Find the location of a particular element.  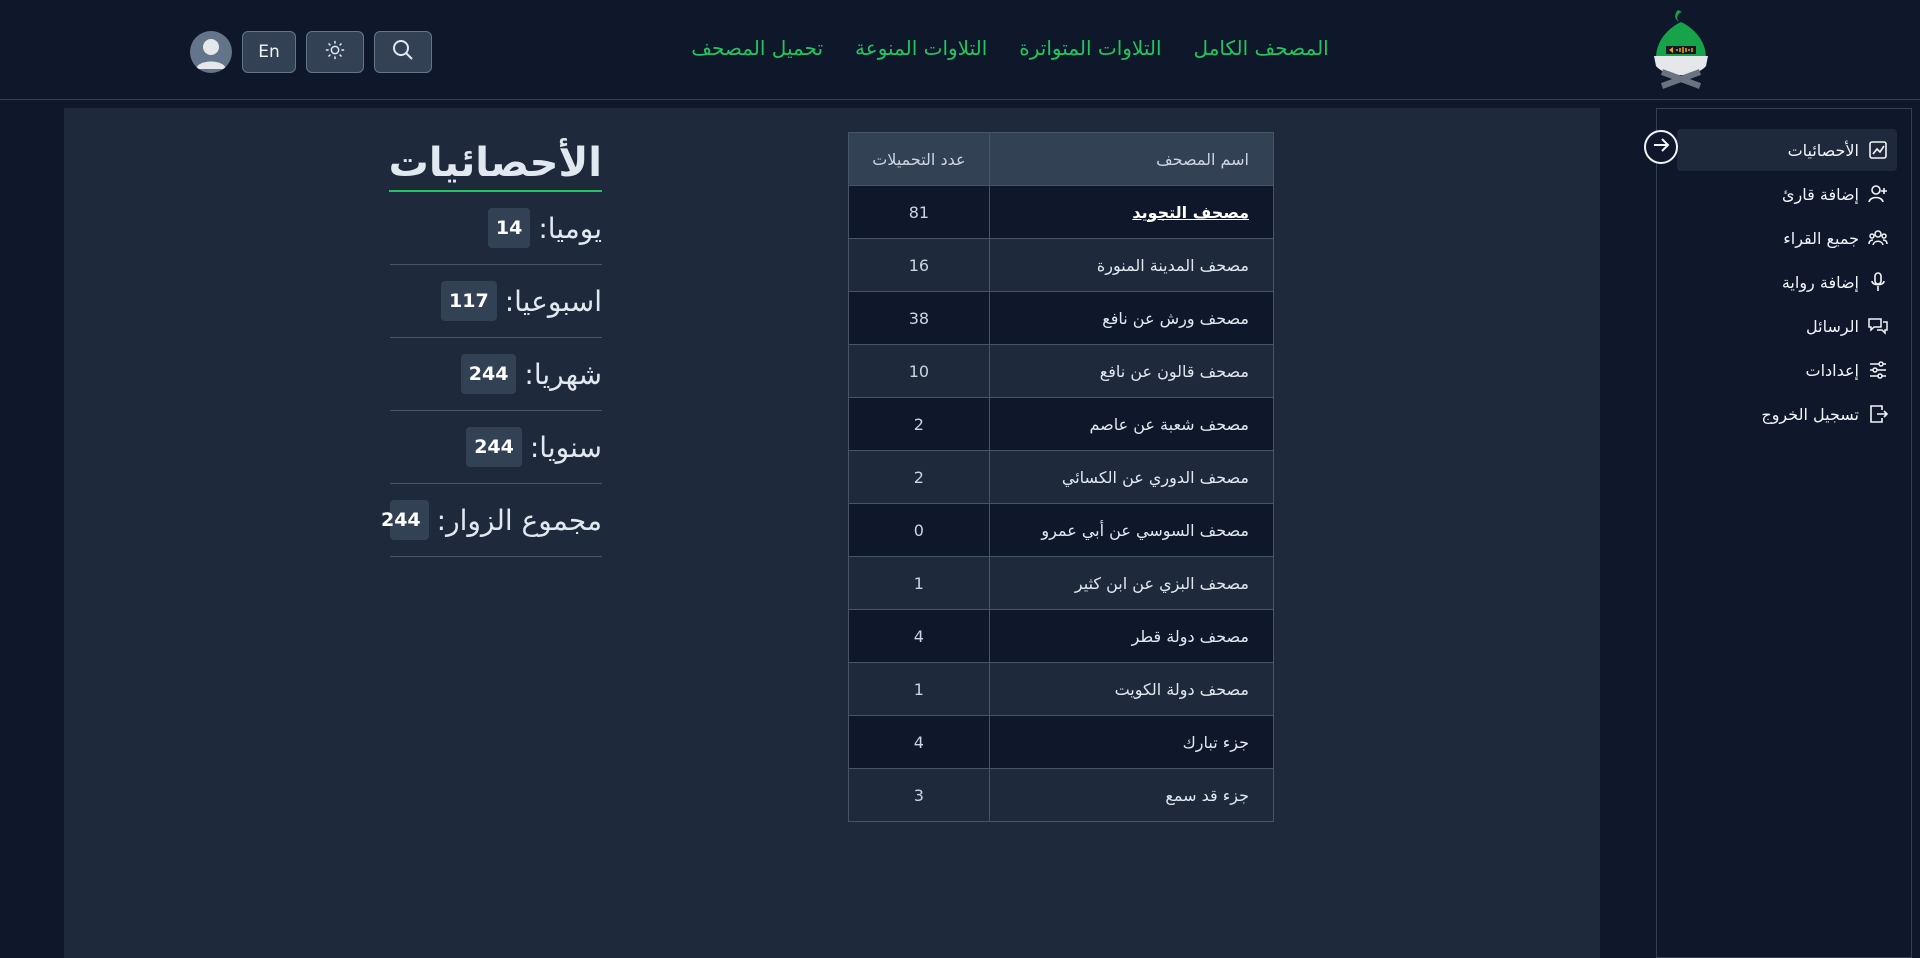

sidebar-item-add-reader: إضافة قارئ is located at coordinates (1787, 194).